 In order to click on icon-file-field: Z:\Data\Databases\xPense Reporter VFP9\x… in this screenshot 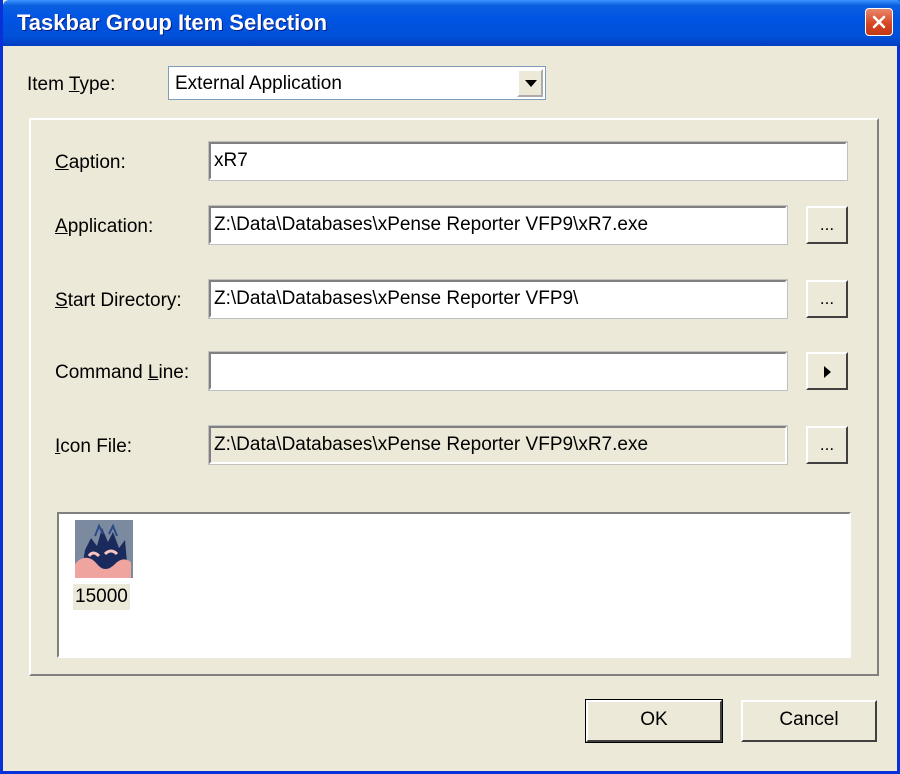, I will do `click(498, 445)`.